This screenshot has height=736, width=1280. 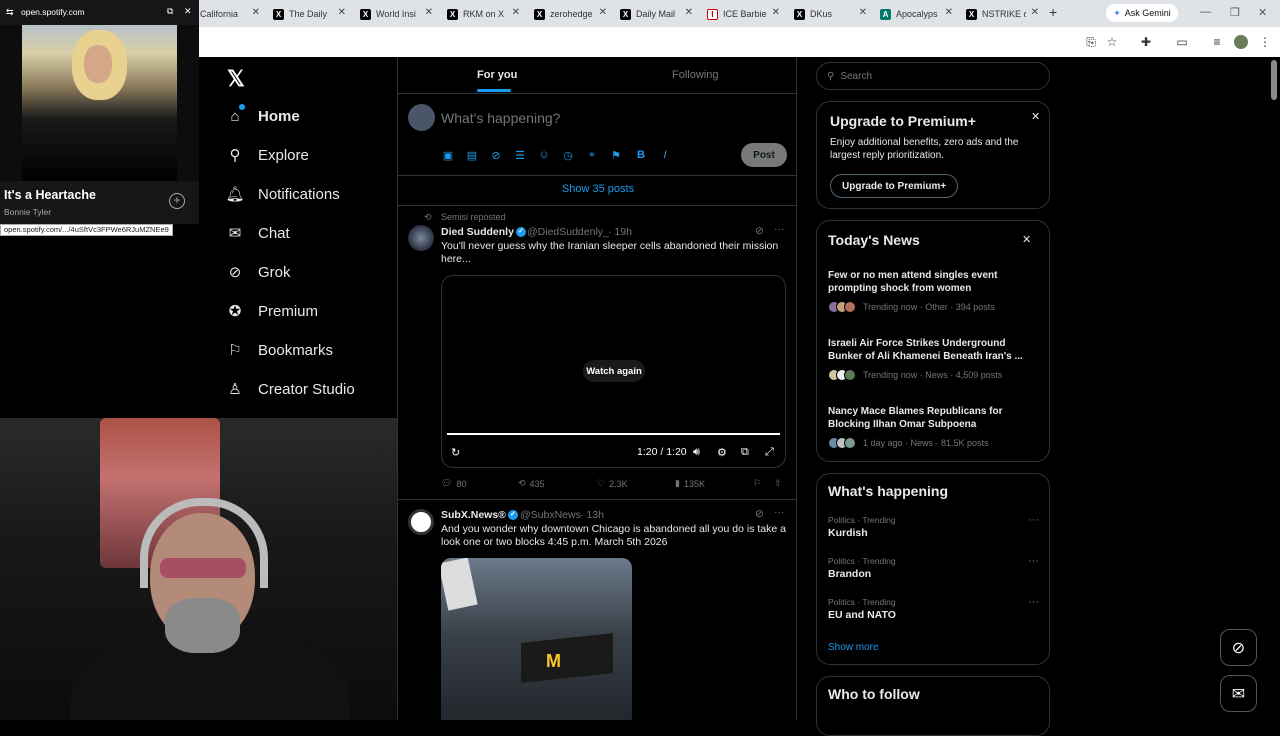 What do you see at coordinates (290, 389) in the screenshot?
I see `nav-creator-studio: ♙ Creator Studio` at bounding box center [290, 389].